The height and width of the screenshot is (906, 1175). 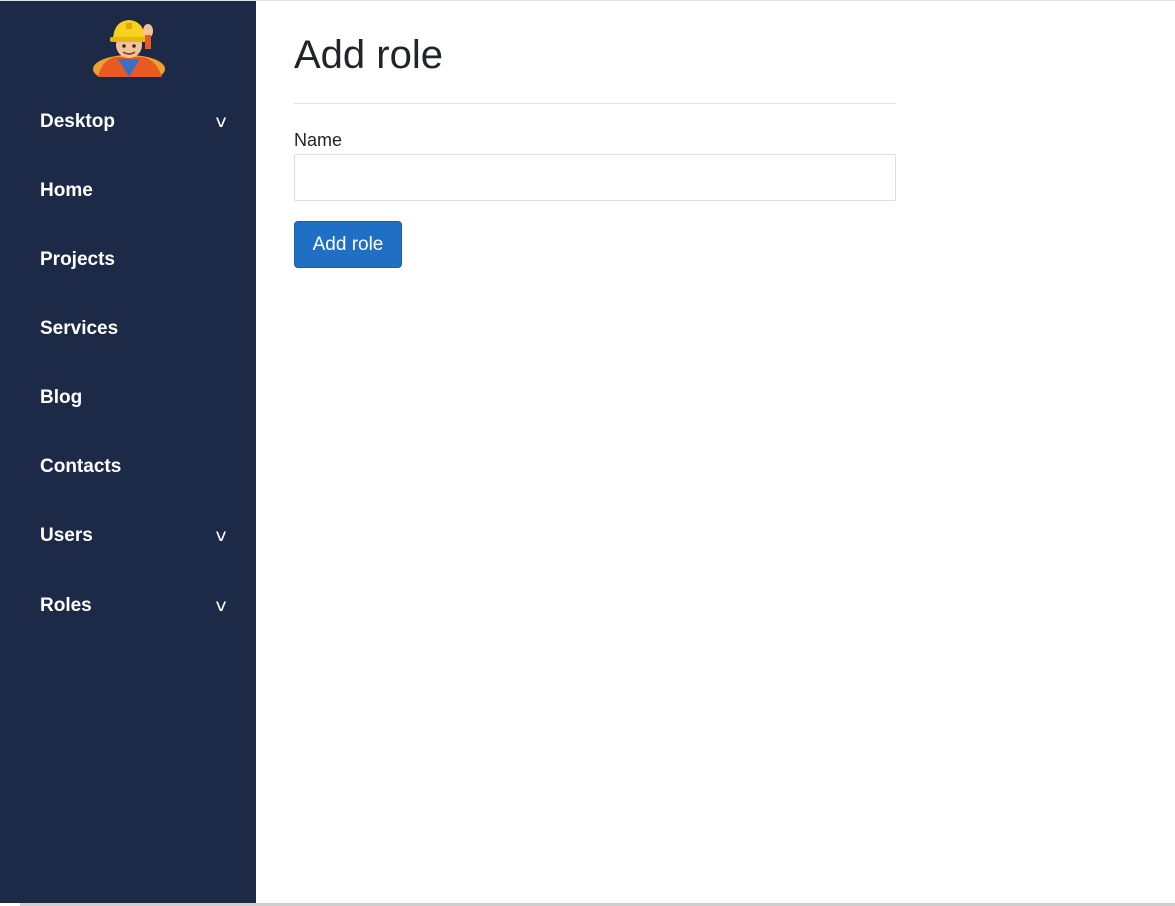 I want to click on sidebar-item-label: Roles, so click(x=66, y=605).